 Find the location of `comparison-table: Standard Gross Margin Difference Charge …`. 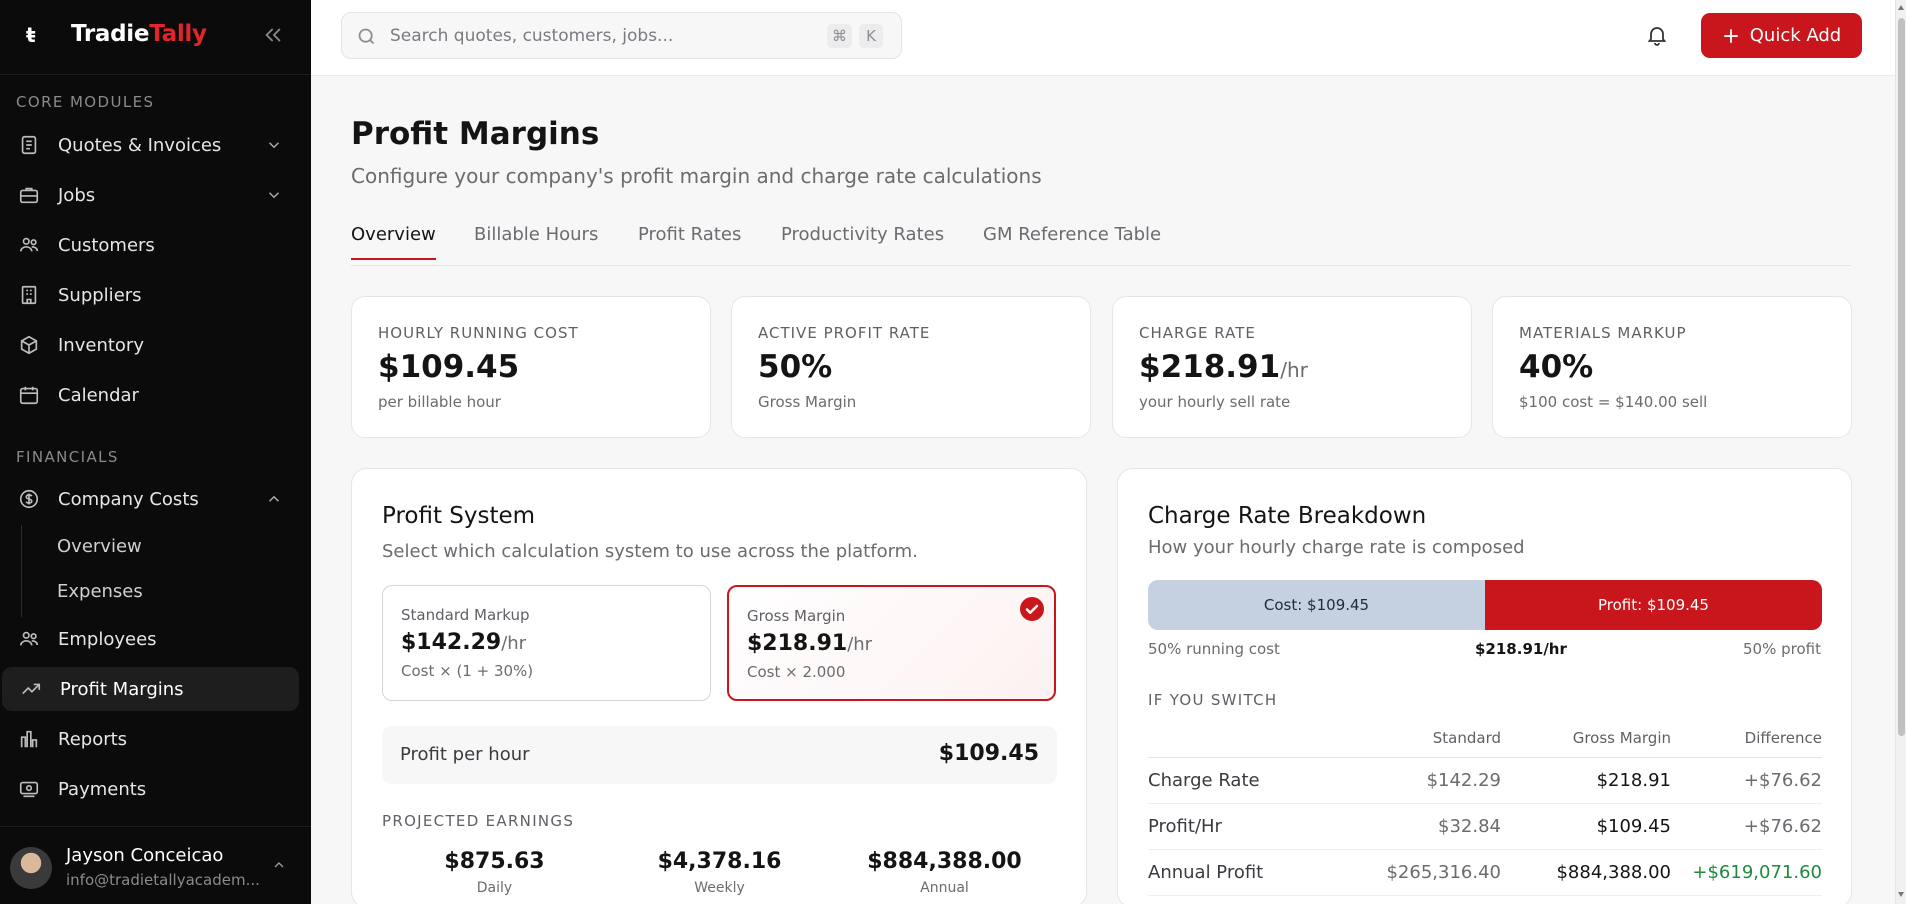

comparison-table: Standard Gross Margin Difference Charge … is located at coordinates (1485, 807).